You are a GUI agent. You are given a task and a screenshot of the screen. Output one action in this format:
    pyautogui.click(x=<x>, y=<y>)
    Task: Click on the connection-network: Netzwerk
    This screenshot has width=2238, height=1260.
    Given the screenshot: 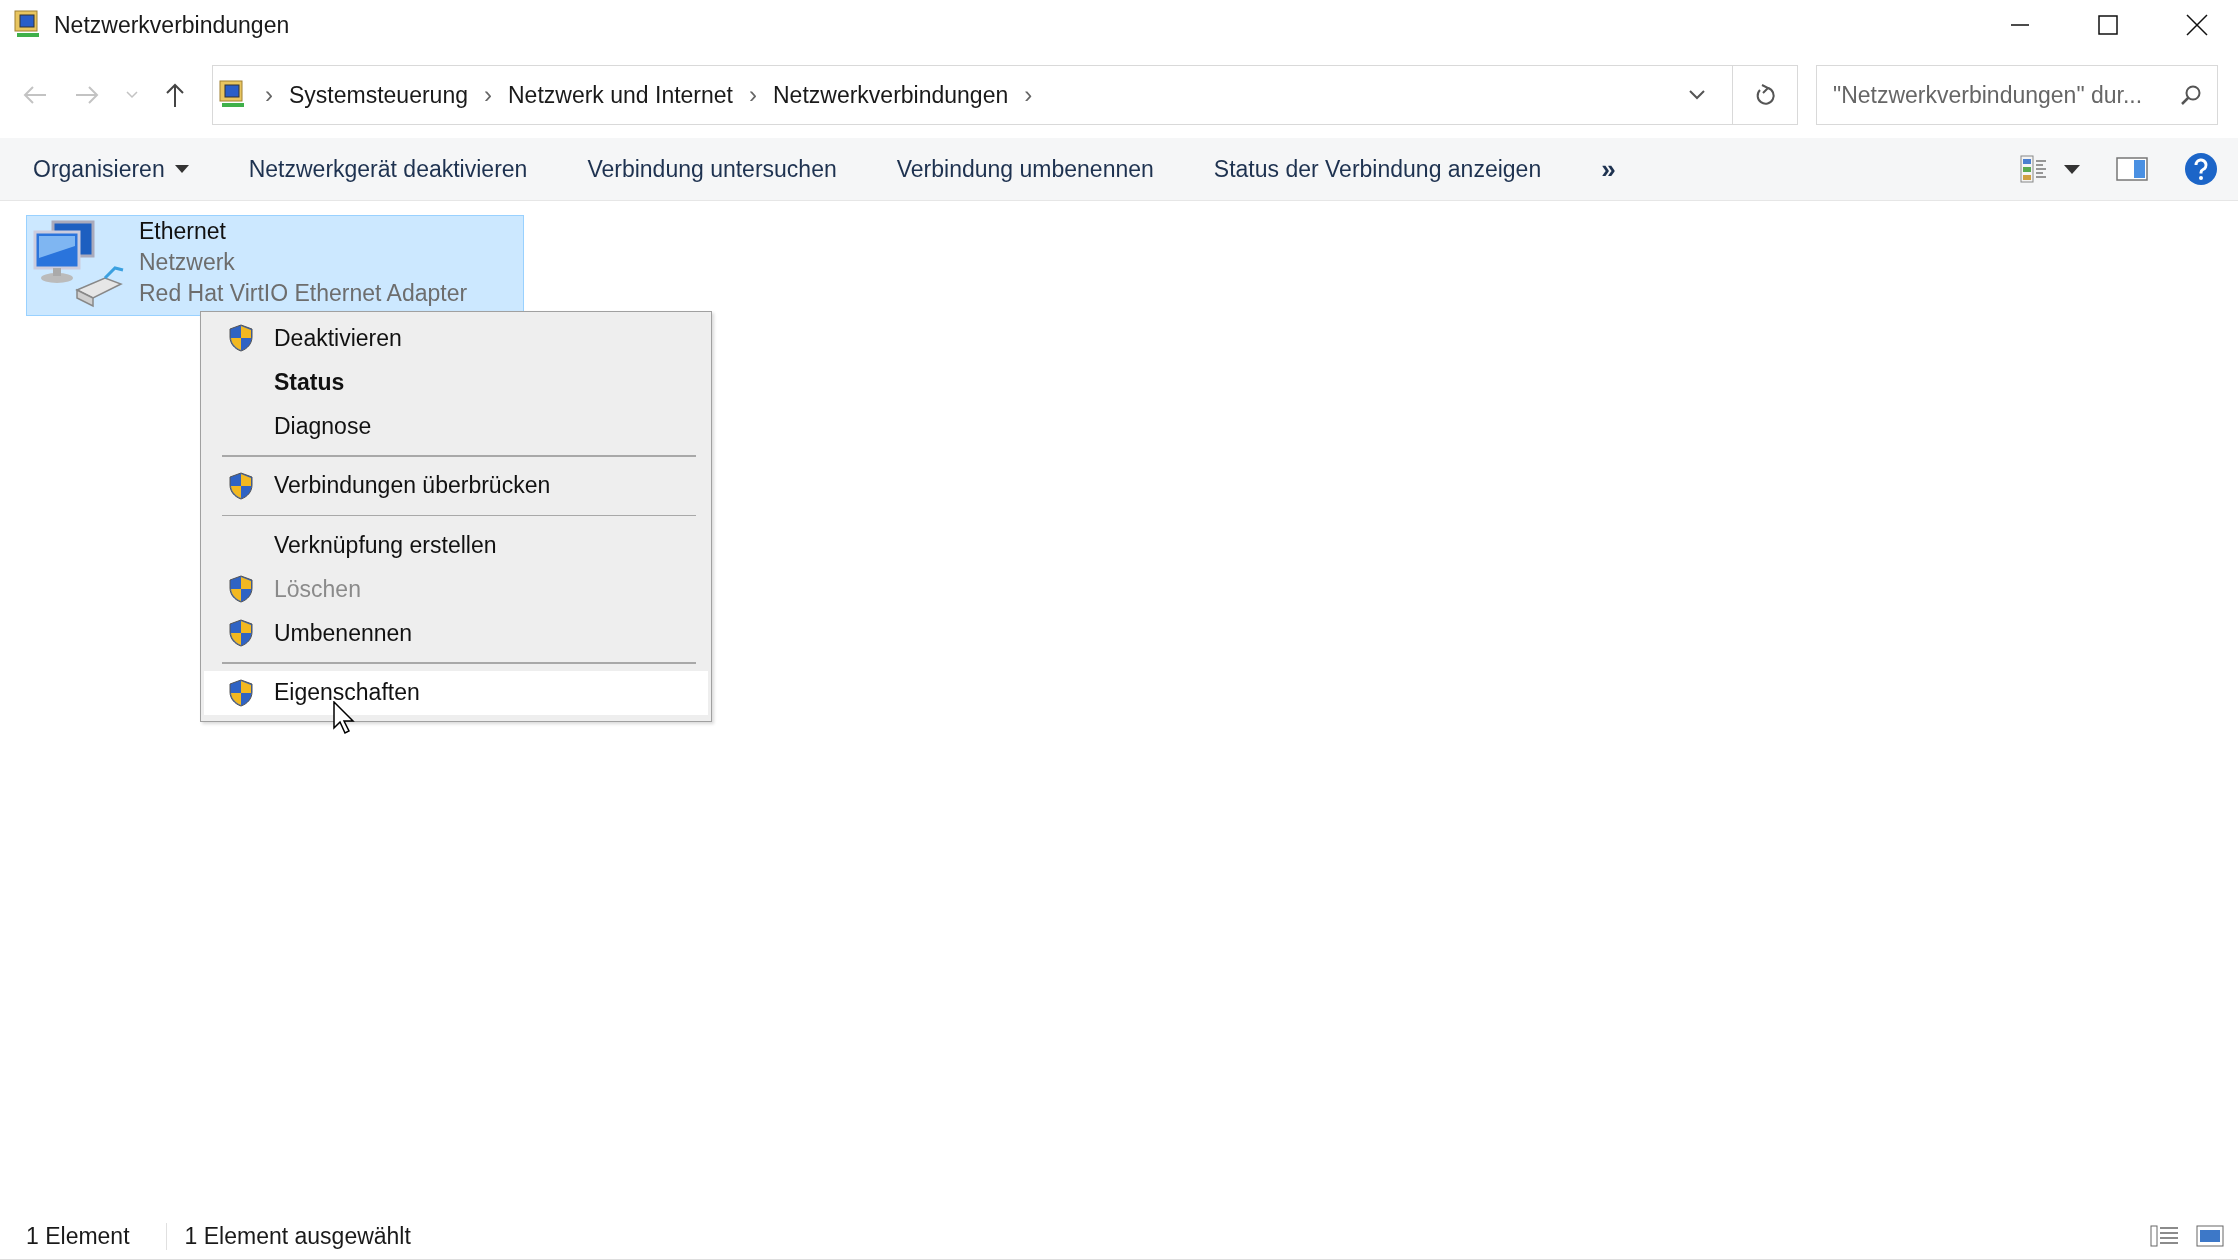 What is the action you would take?
    pyautogui.click(x=187, y=262)
    